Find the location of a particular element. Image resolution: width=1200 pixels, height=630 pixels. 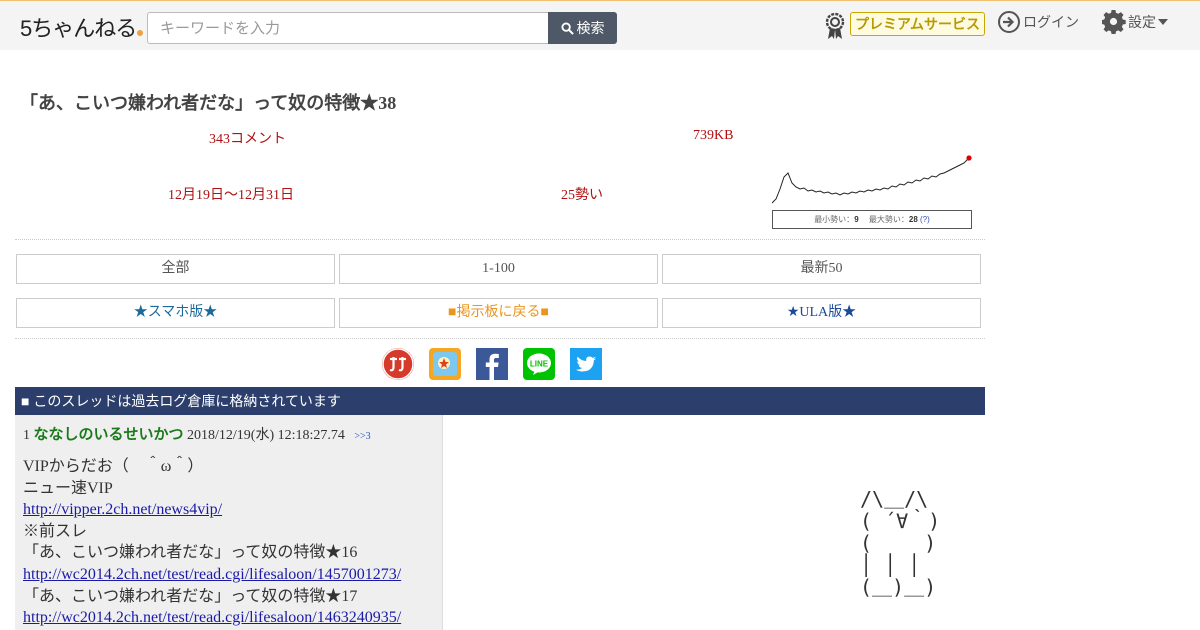

premium-service-button: プレミアムサービス is located at coordinates (918, 24).